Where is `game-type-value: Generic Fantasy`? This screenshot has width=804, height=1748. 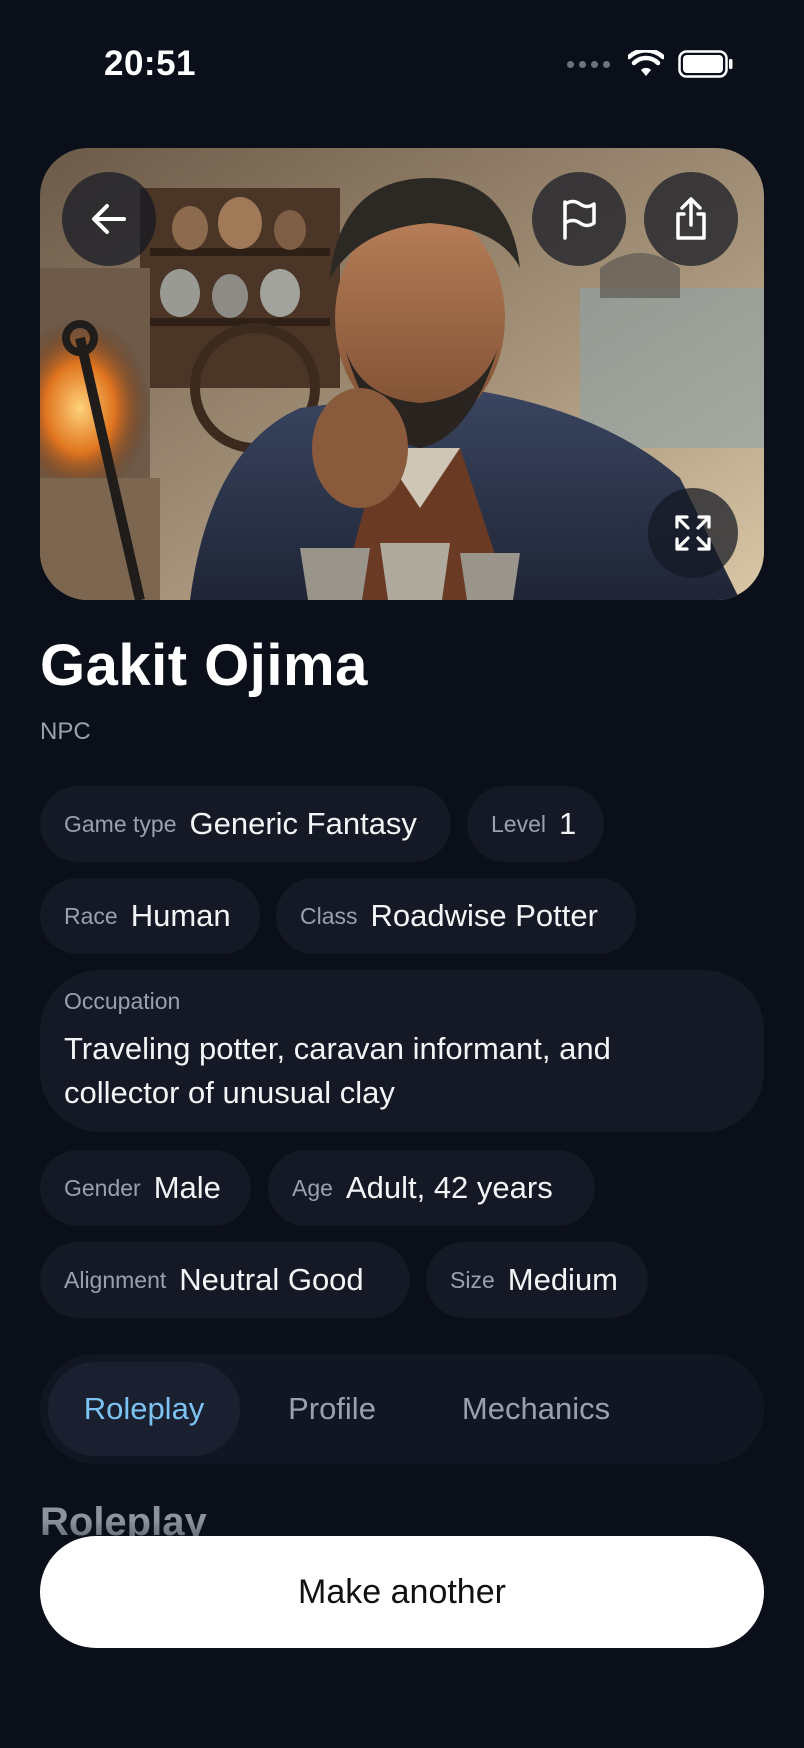
game-type-value: Generic Fantasy is located at coordinates (303, 823).